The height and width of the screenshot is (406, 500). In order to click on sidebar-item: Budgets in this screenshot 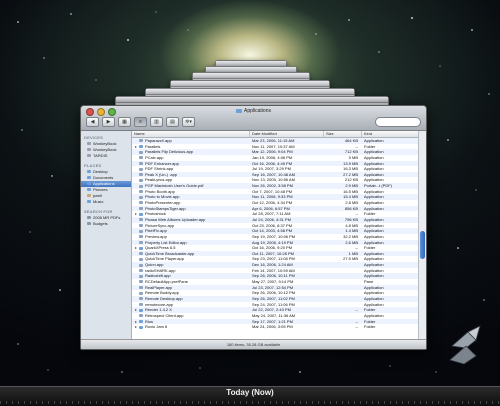, I will do `click(106, 224)`.